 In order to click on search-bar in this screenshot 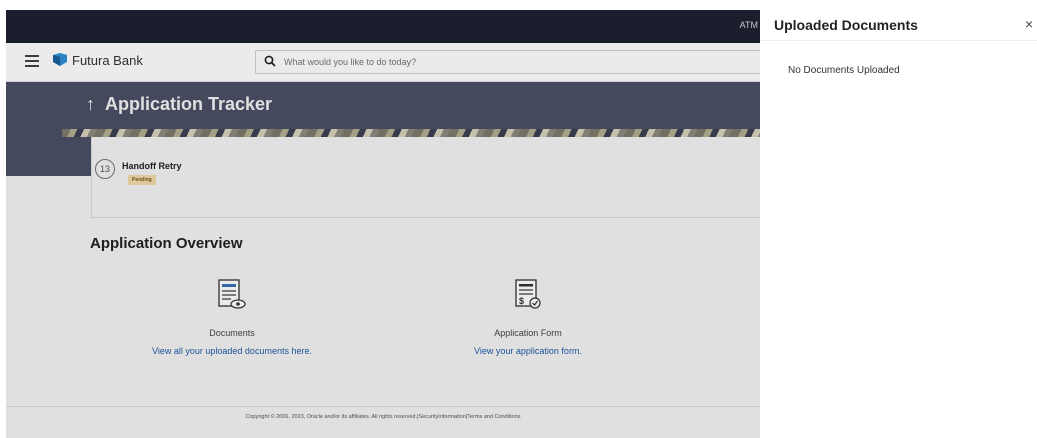, I will do `click(507, 62)`.